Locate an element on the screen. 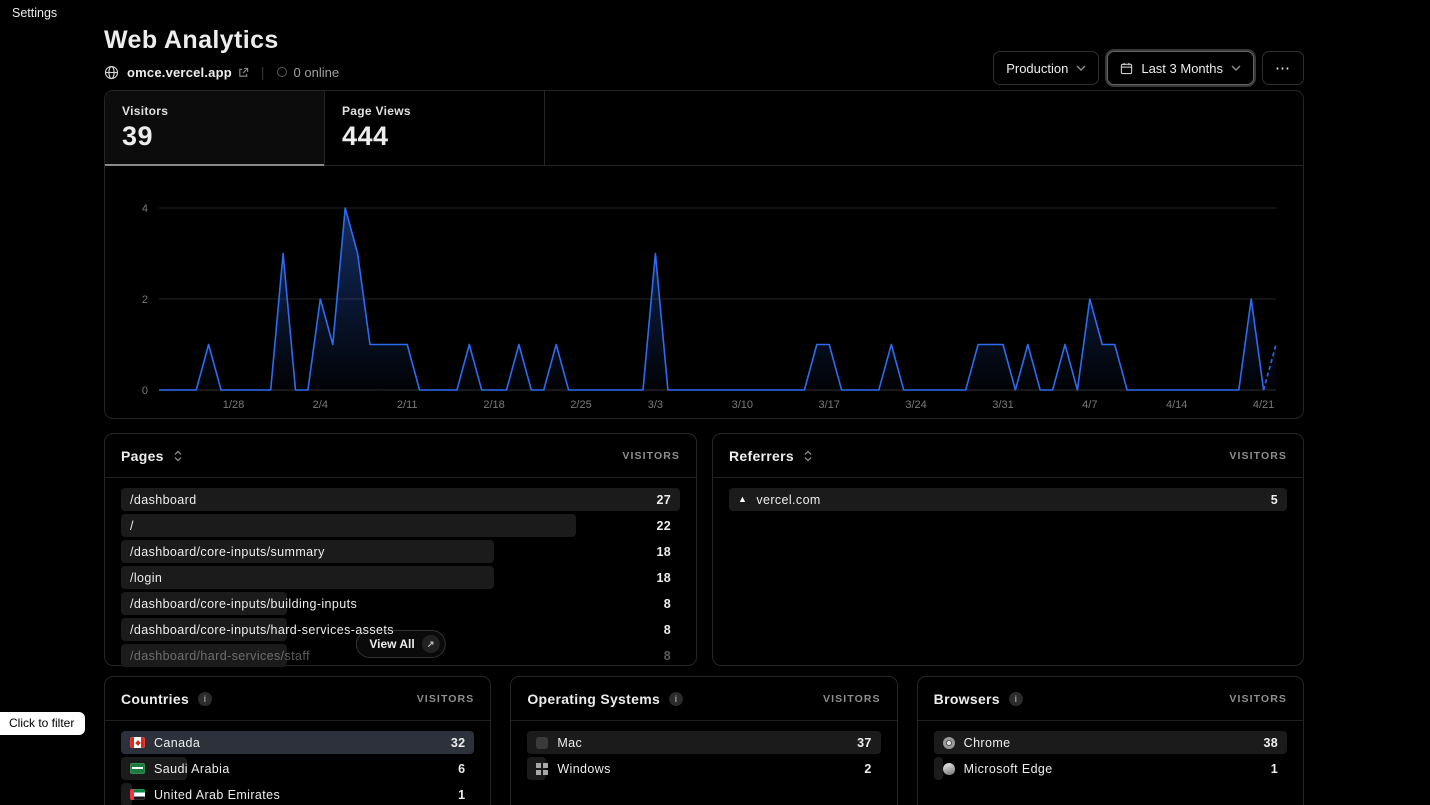  page-value: 27 is located at coordinates (663, 499).